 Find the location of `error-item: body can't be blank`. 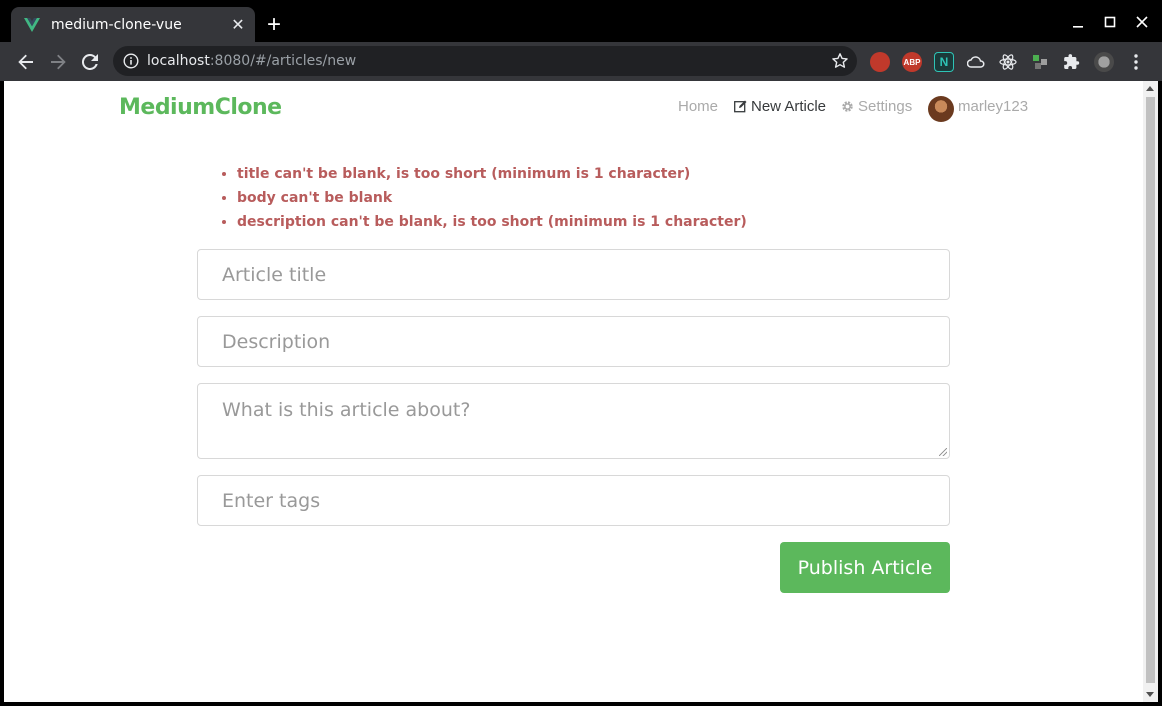

error-item: body can't be blank is located at coordinates (492, 200).